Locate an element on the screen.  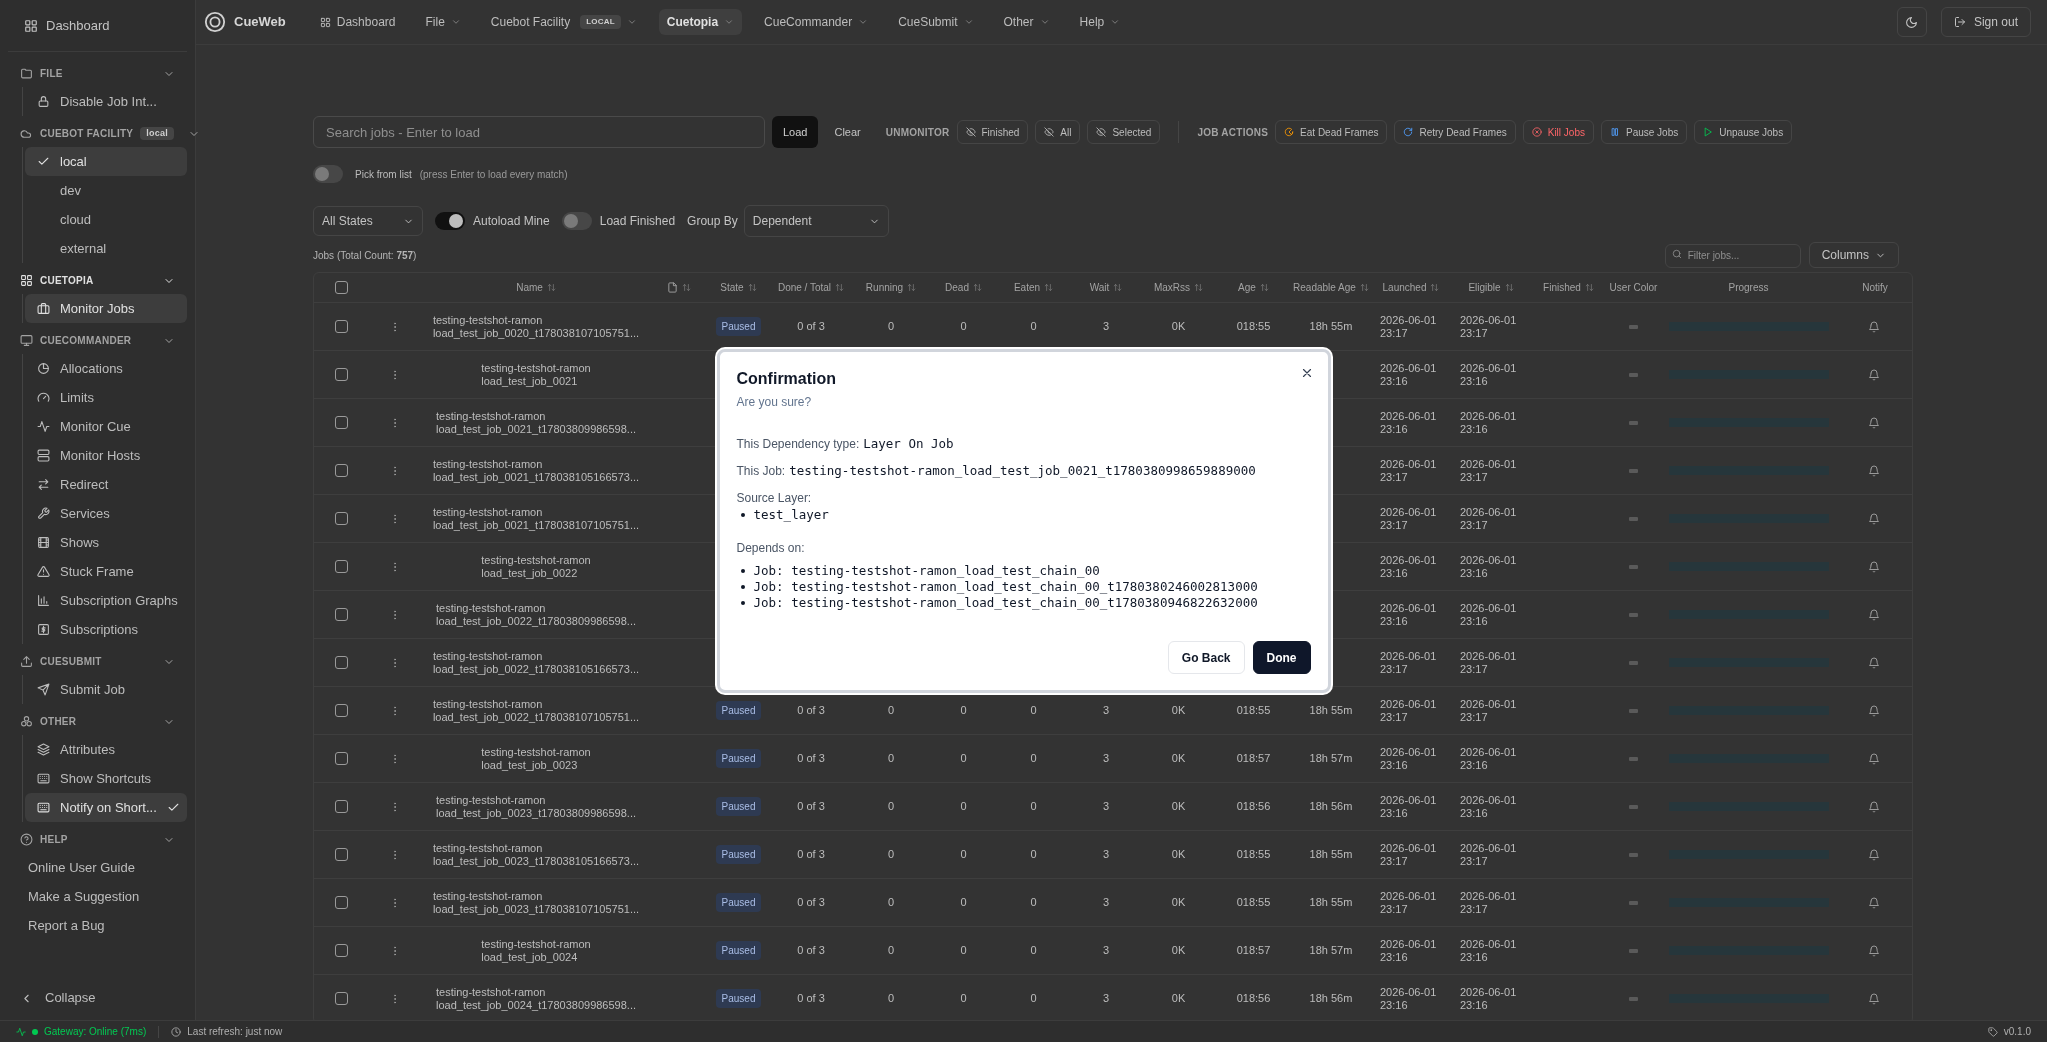
section-header: CUEBOT FACILITY local is located at coordinates (97, 133).